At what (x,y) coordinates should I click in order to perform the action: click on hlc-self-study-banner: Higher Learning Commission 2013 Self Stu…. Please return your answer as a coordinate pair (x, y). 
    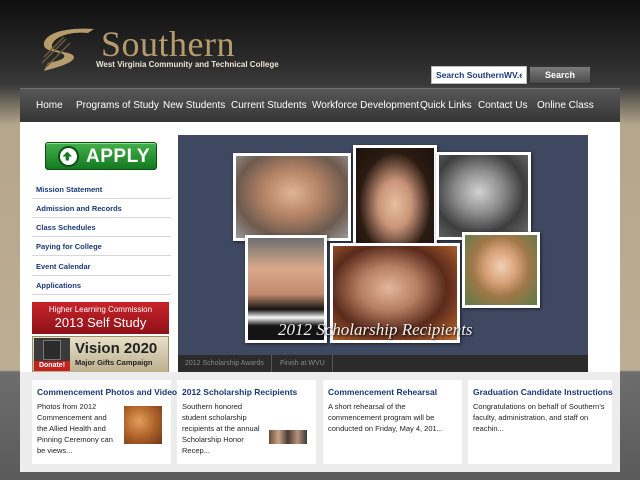
    Looking at the image, I should click on (100, 318).